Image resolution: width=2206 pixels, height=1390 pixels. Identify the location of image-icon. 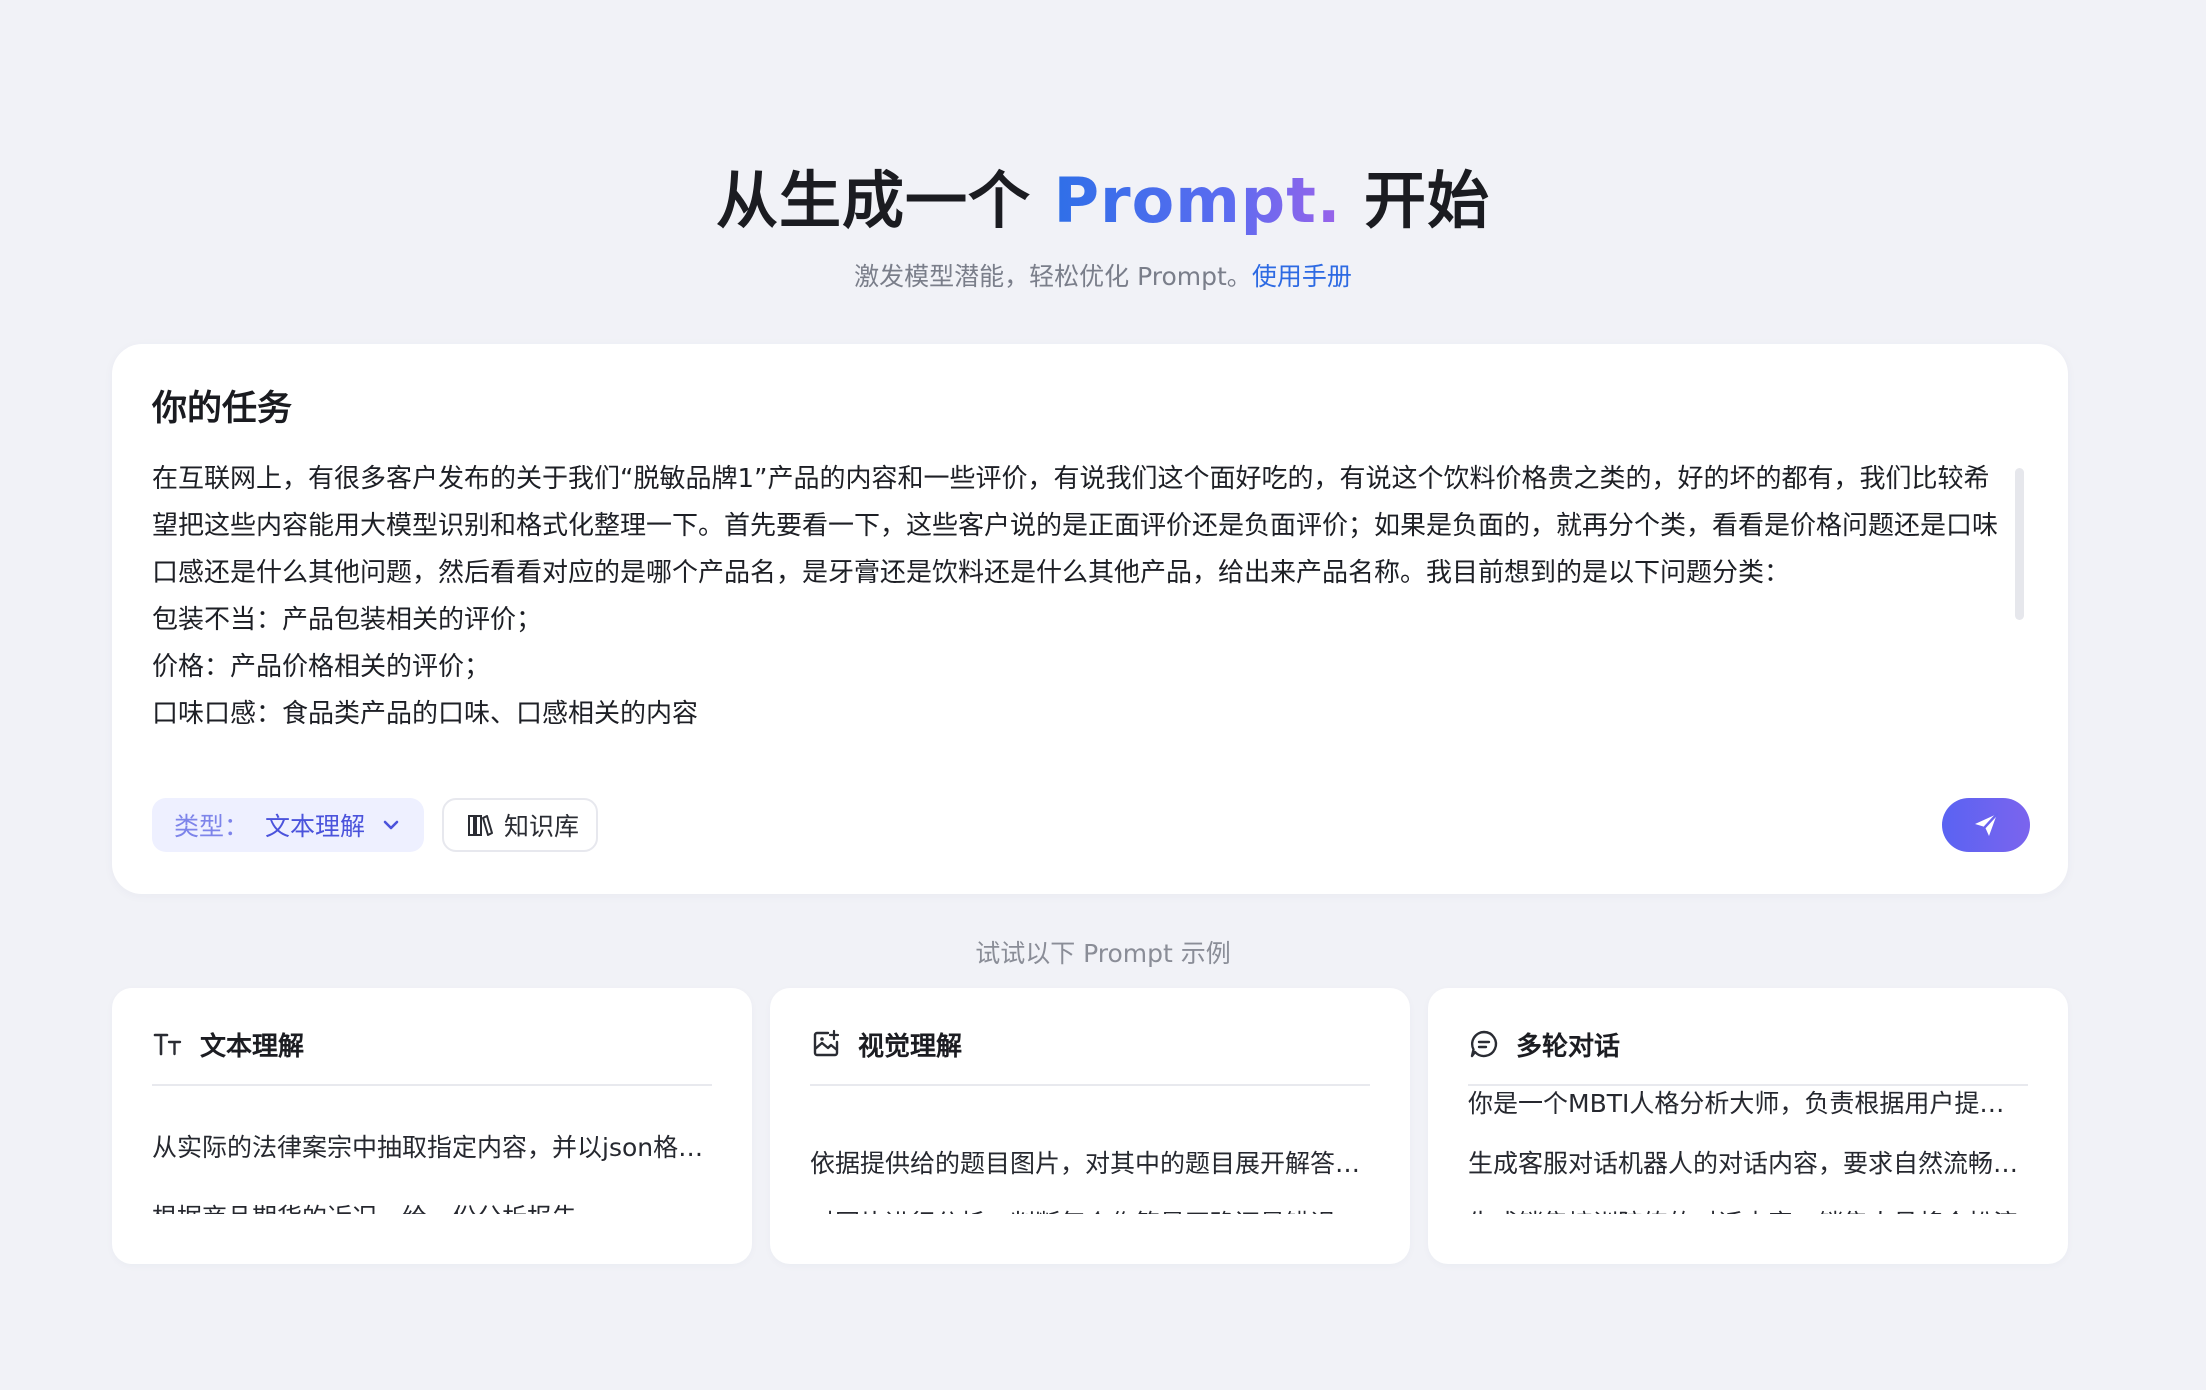
(826, 1044).